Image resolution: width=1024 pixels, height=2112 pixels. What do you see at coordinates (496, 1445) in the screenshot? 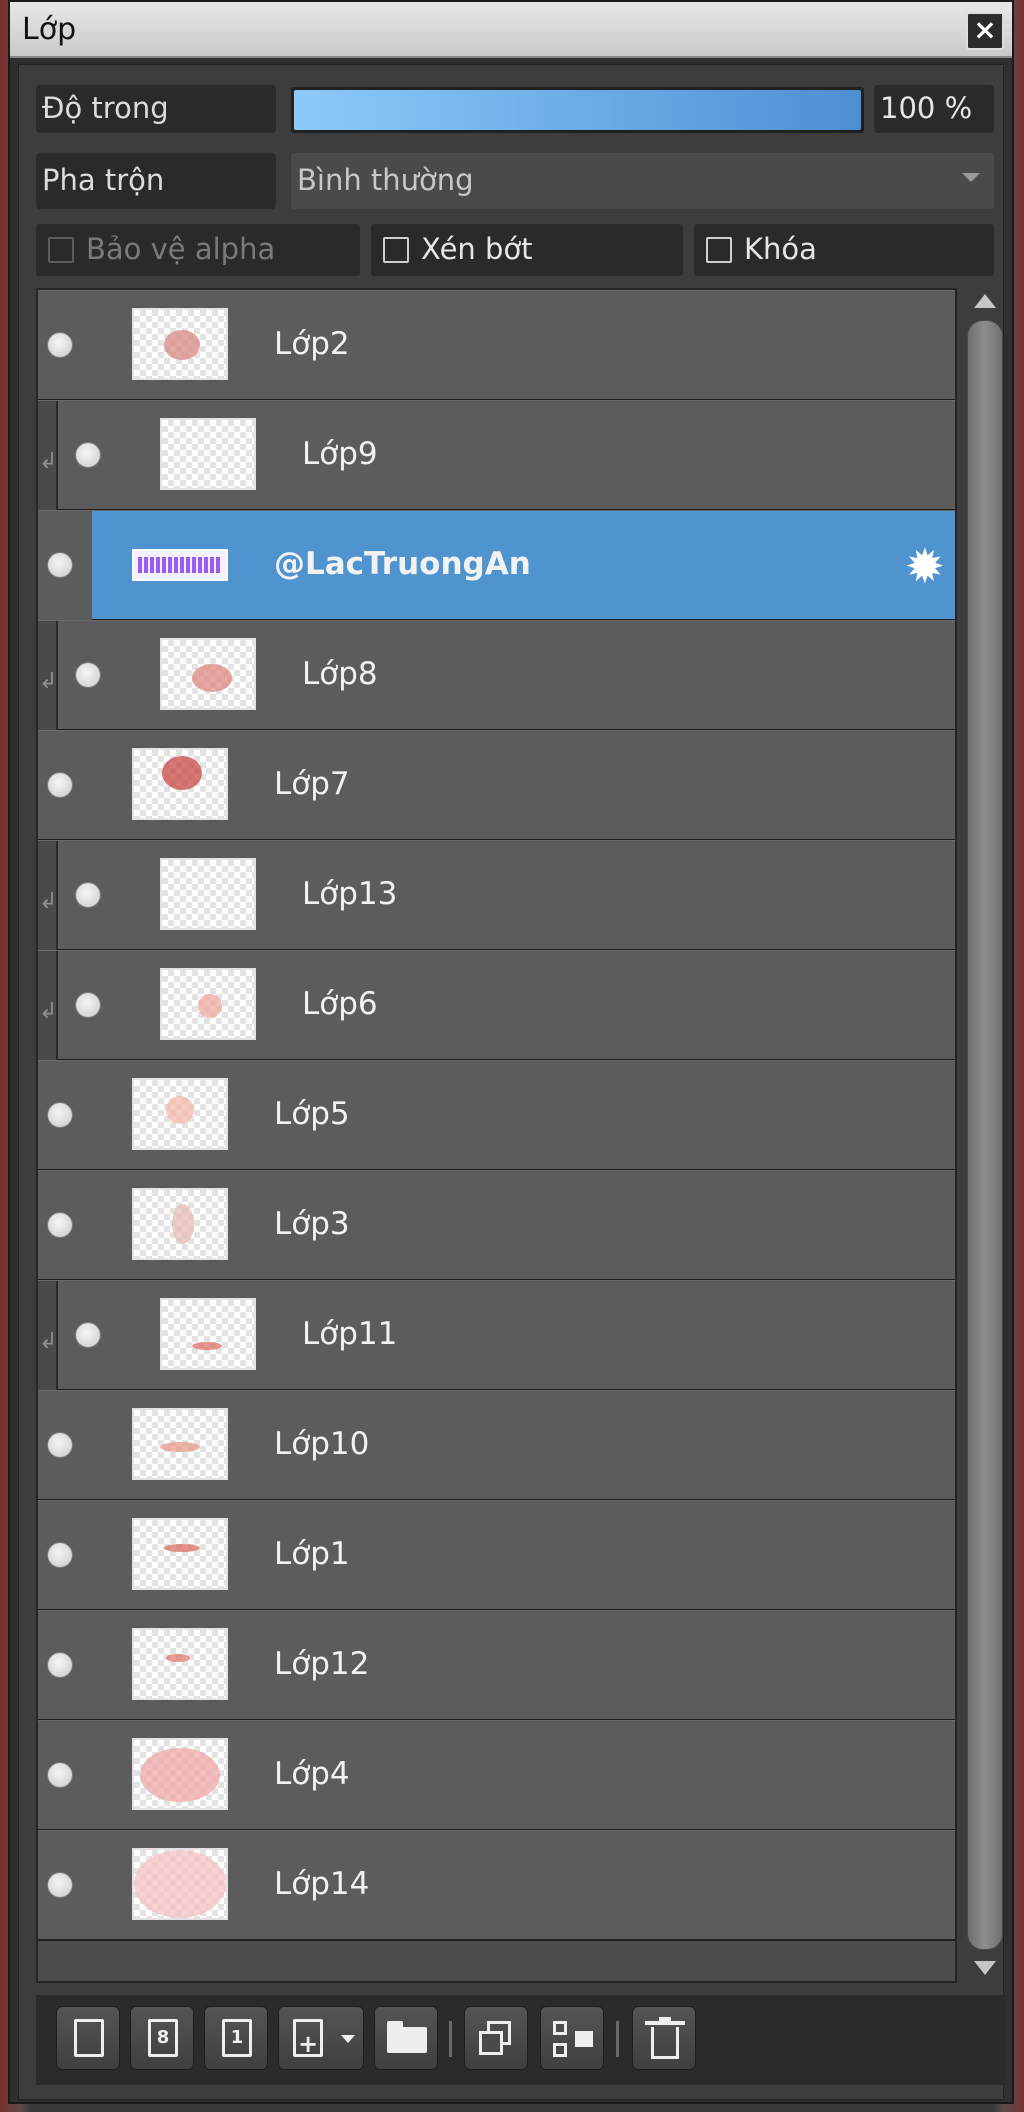
I see `layer-row: Lớp10` at bounding box center [496, 1445].